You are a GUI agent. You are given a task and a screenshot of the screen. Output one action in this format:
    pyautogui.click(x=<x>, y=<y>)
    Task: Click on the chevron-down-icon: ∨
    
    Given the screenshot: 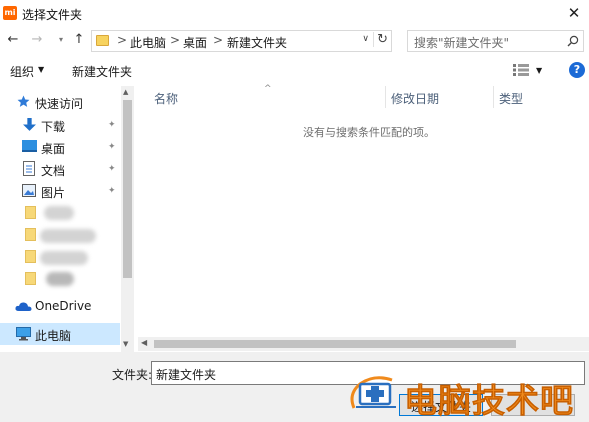 What is the action you would take?
    pyautogui.click(x=365, y=39)
    